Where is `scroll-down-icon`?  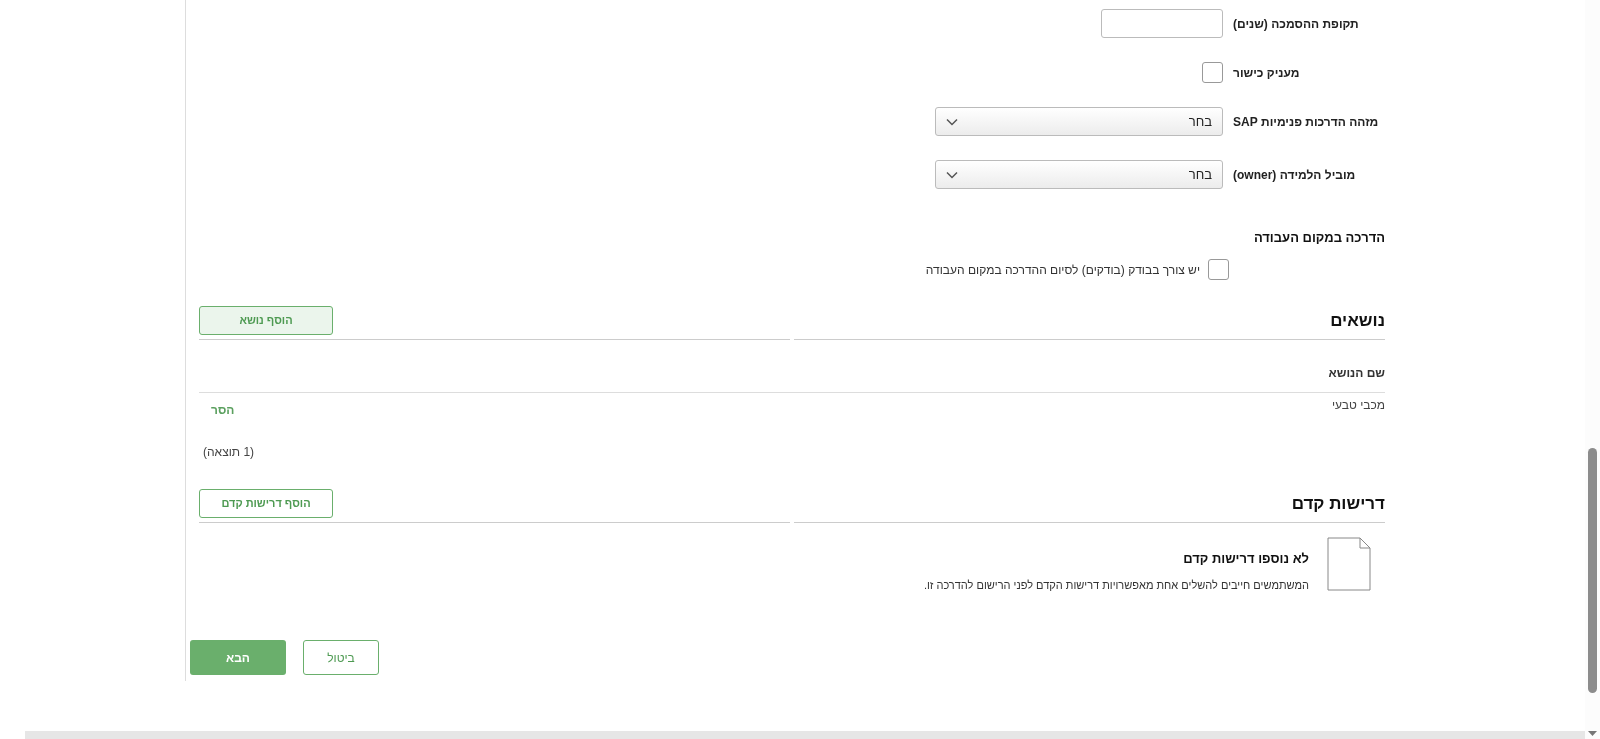
scroll-down-icon is located at coordinates (1592, 733).